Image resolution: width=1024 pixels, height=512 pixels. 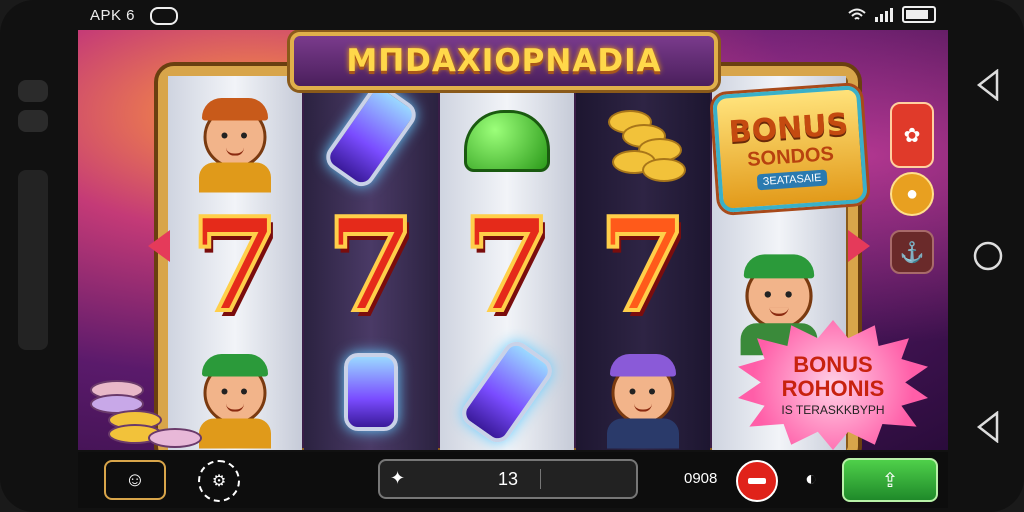 What do you see at coordinates (175, 438) in the screenshot?
I see `chip-icon` at bounding box center [175, 438].